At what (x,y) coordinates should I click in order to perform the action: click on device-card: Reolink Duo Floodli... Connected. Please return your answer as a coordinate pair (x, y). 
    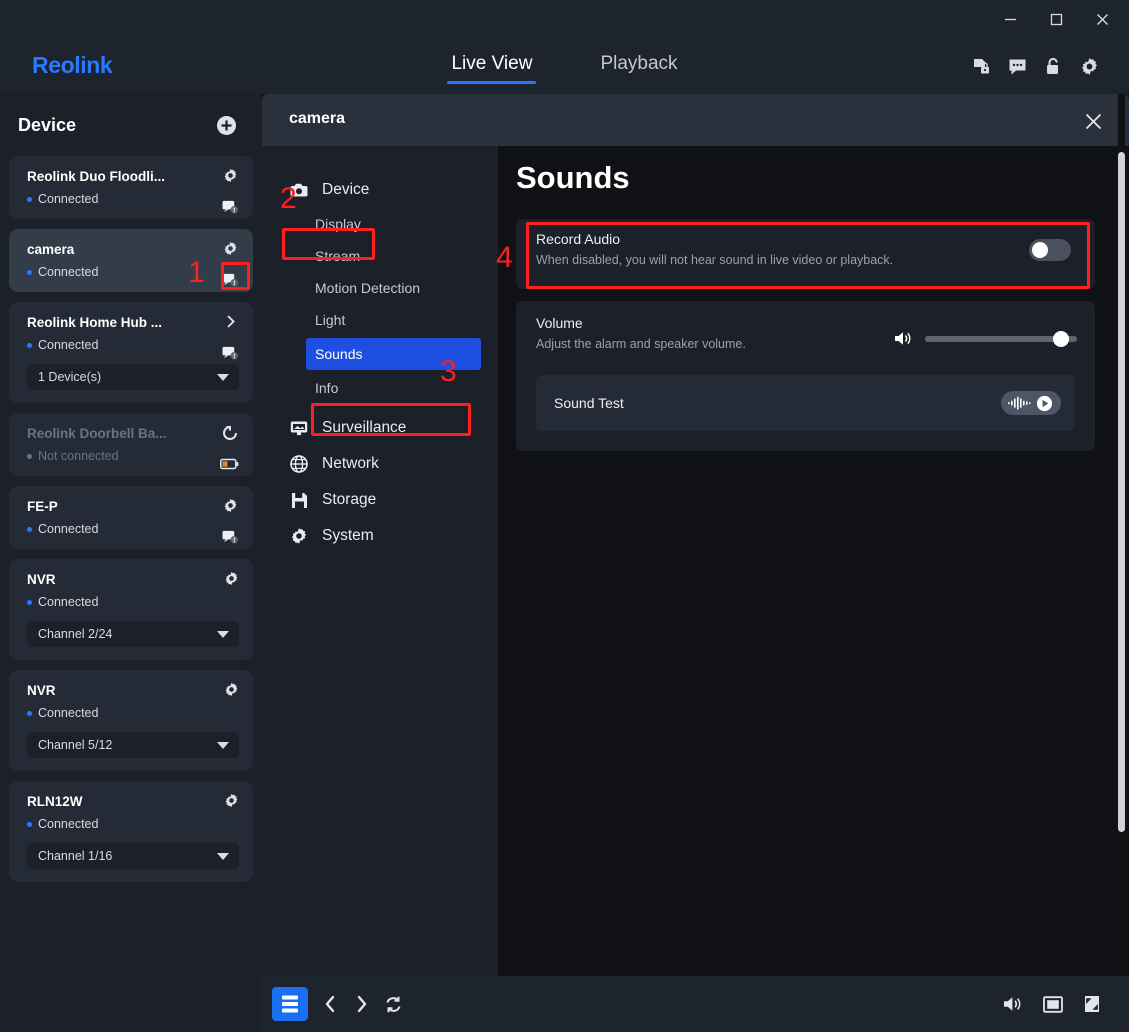
    Looking at the image, I should click on (131, 187).